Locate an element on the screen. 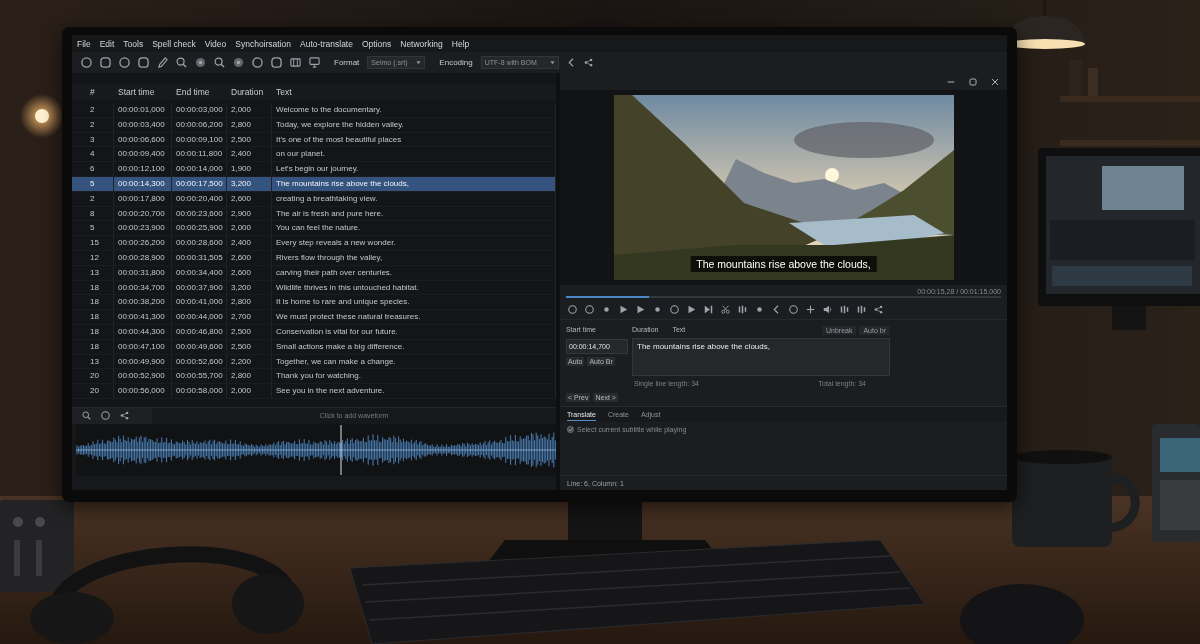 The width and height of the screenshot is (1200, 644). table-row: 8 00:00:20,700 00:00:23,600 2,900 The air is fresh and pure here. is located at coordinates (314, 214).